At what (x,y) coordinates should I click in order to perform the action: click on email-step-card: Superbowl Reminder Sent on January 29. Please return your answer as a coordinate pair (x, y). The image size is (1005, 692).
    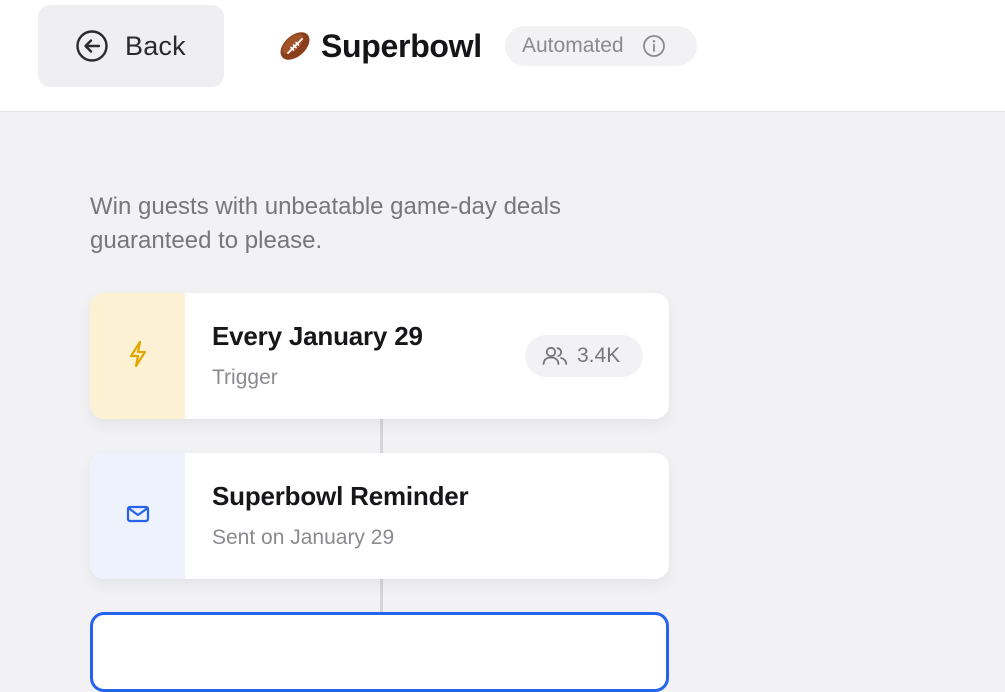
    Looking at the image, I should click on (379, 516).